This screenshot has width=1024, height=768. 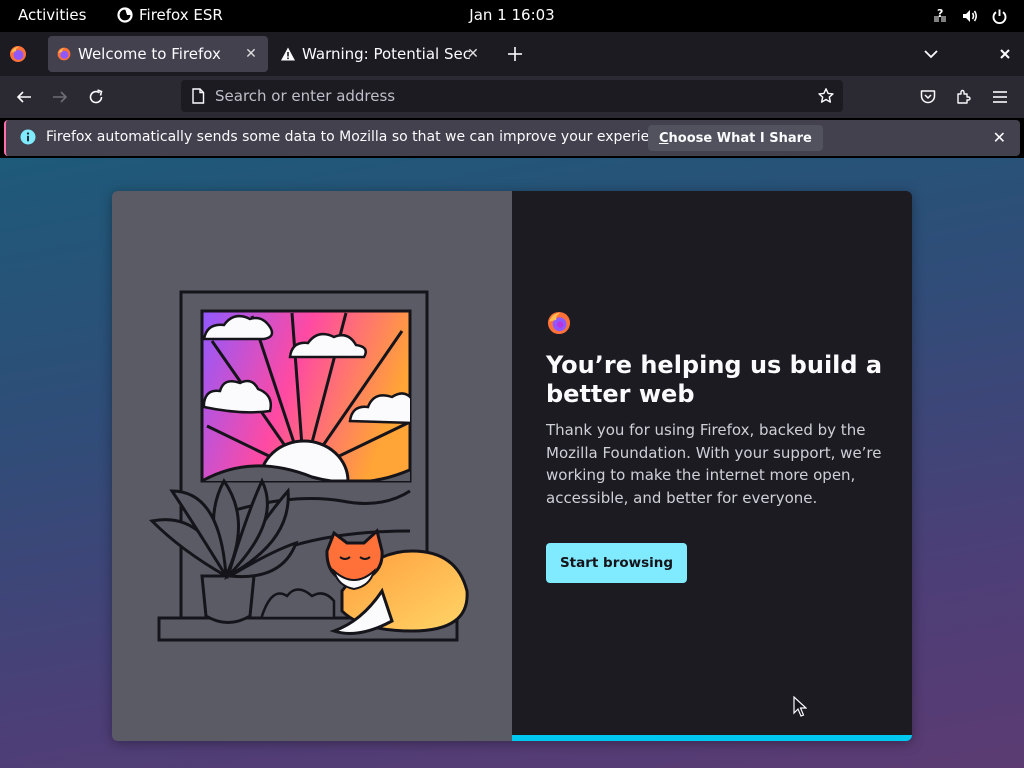 I want to click on plus-icon, so click(x=515, y=54).